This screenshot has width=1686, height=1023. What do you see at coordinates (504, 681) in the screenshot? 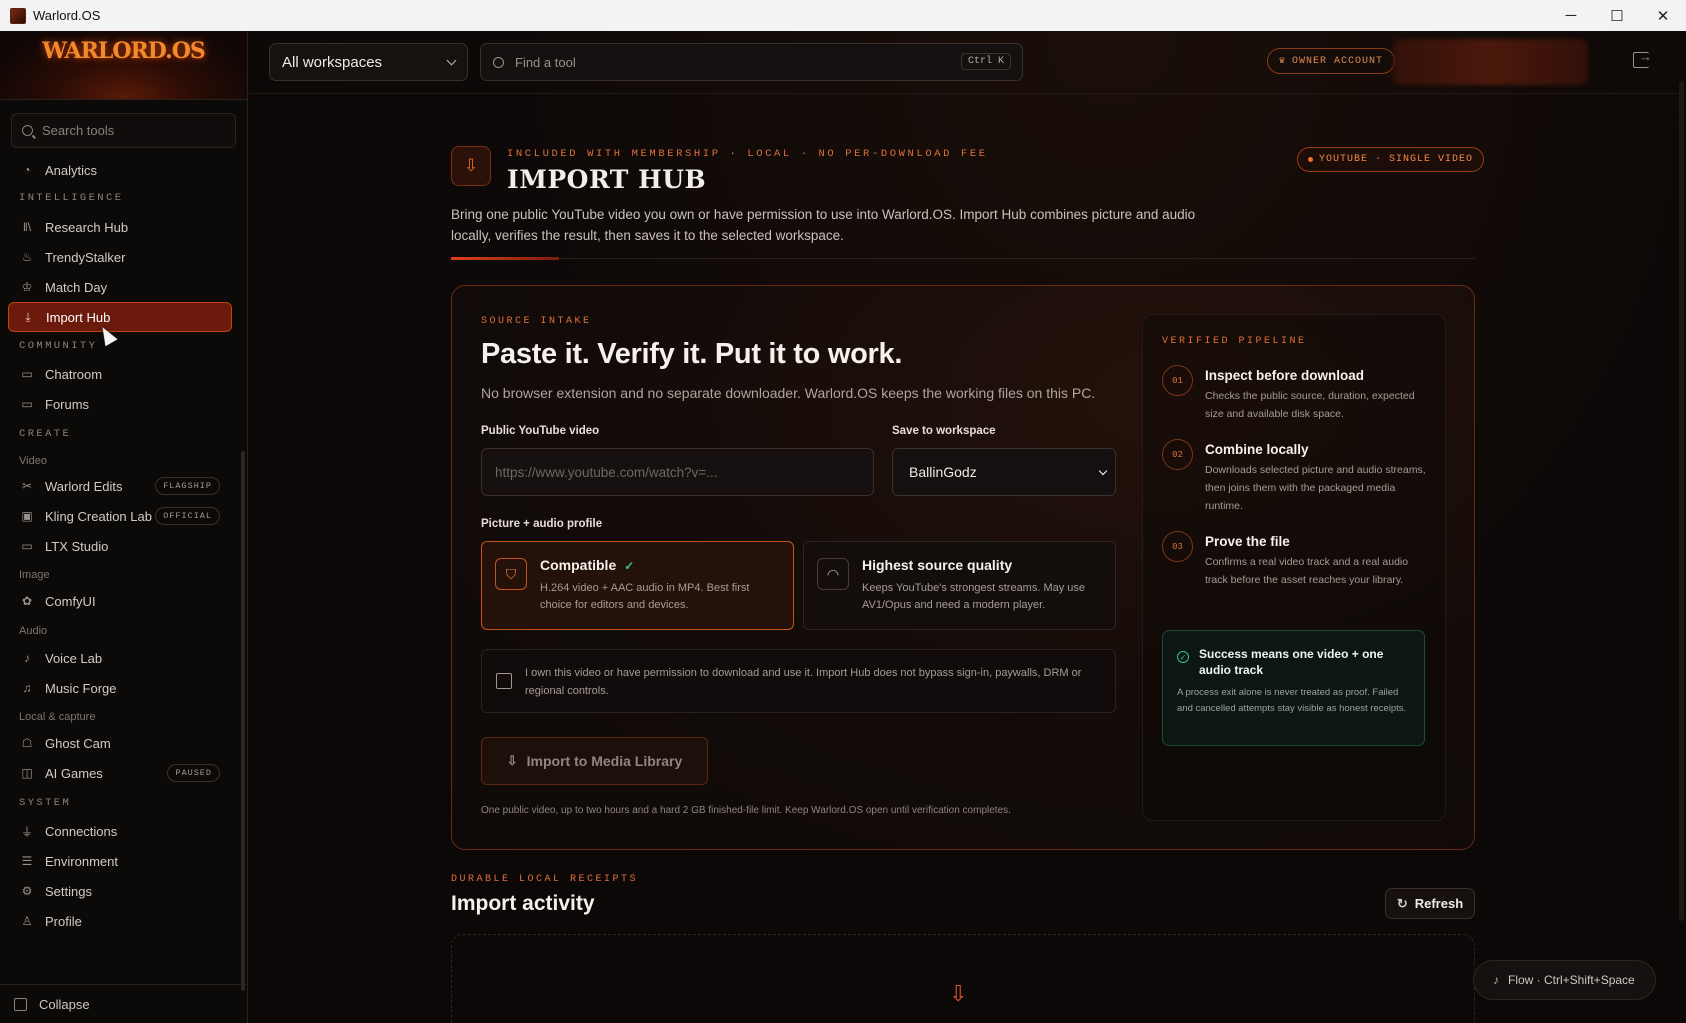
I see `consent-checkbox` at bounding box center [504, 681].